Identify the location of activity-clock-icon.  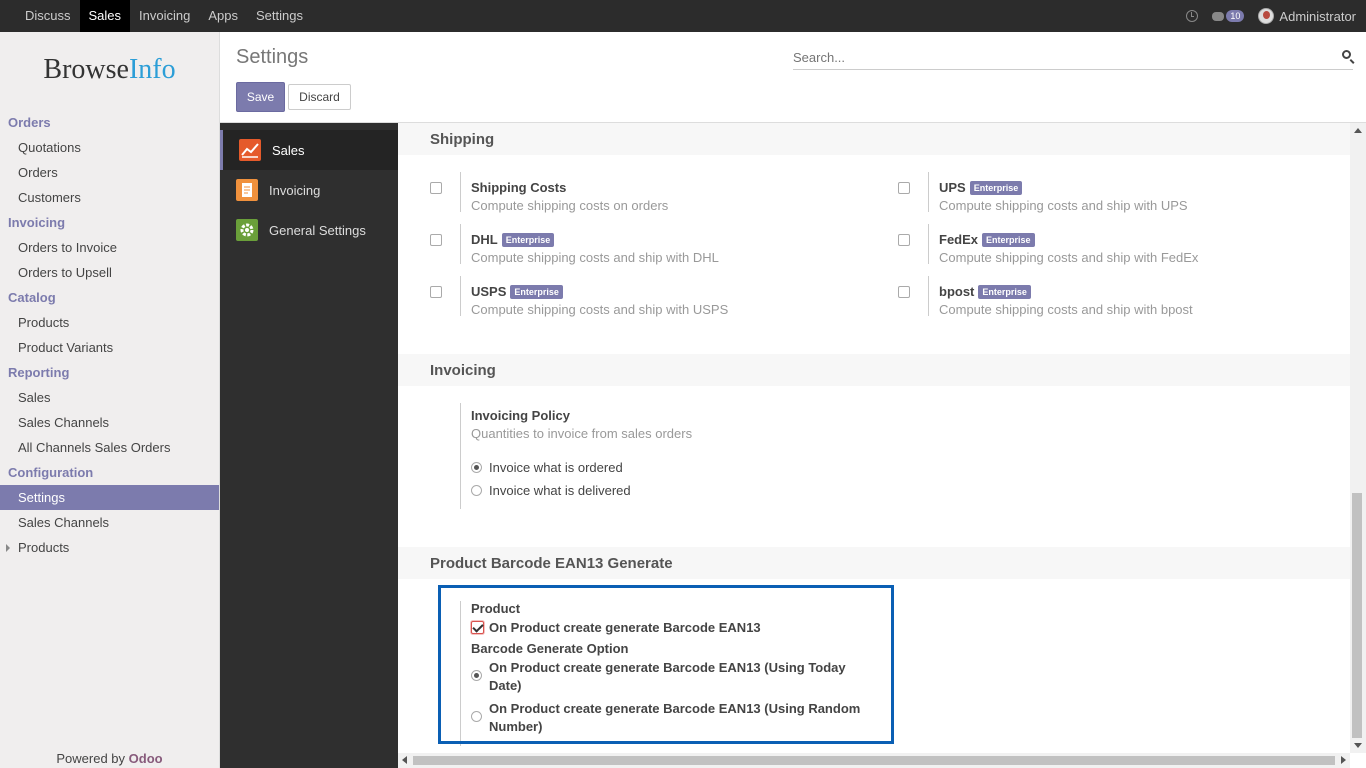
(1192, 16).